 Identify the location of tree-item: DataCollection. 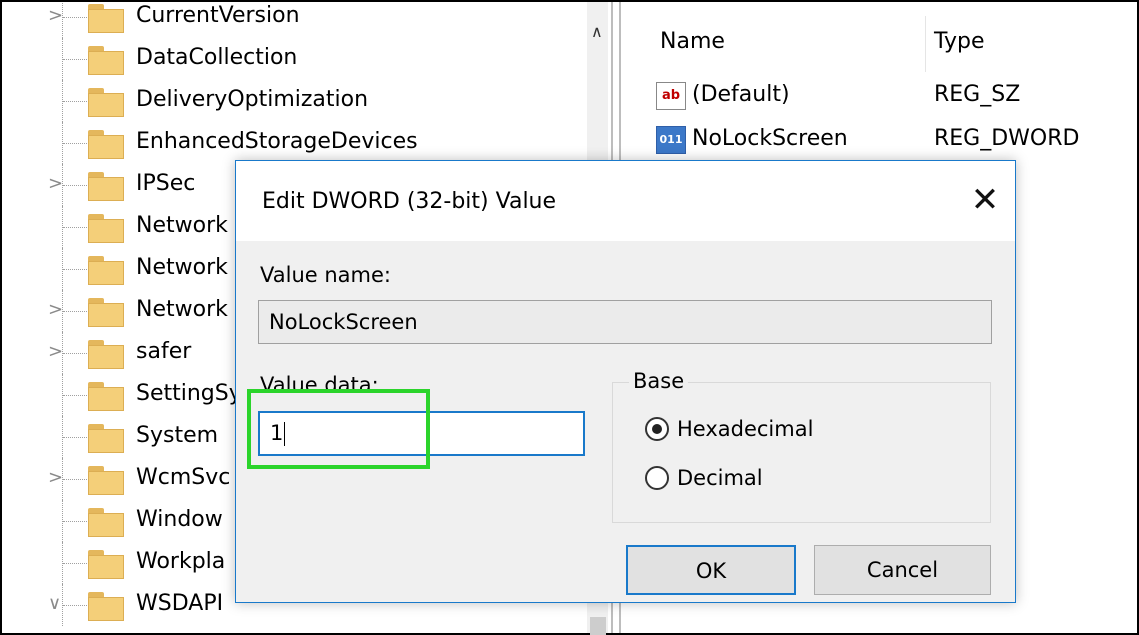
(305, 59).